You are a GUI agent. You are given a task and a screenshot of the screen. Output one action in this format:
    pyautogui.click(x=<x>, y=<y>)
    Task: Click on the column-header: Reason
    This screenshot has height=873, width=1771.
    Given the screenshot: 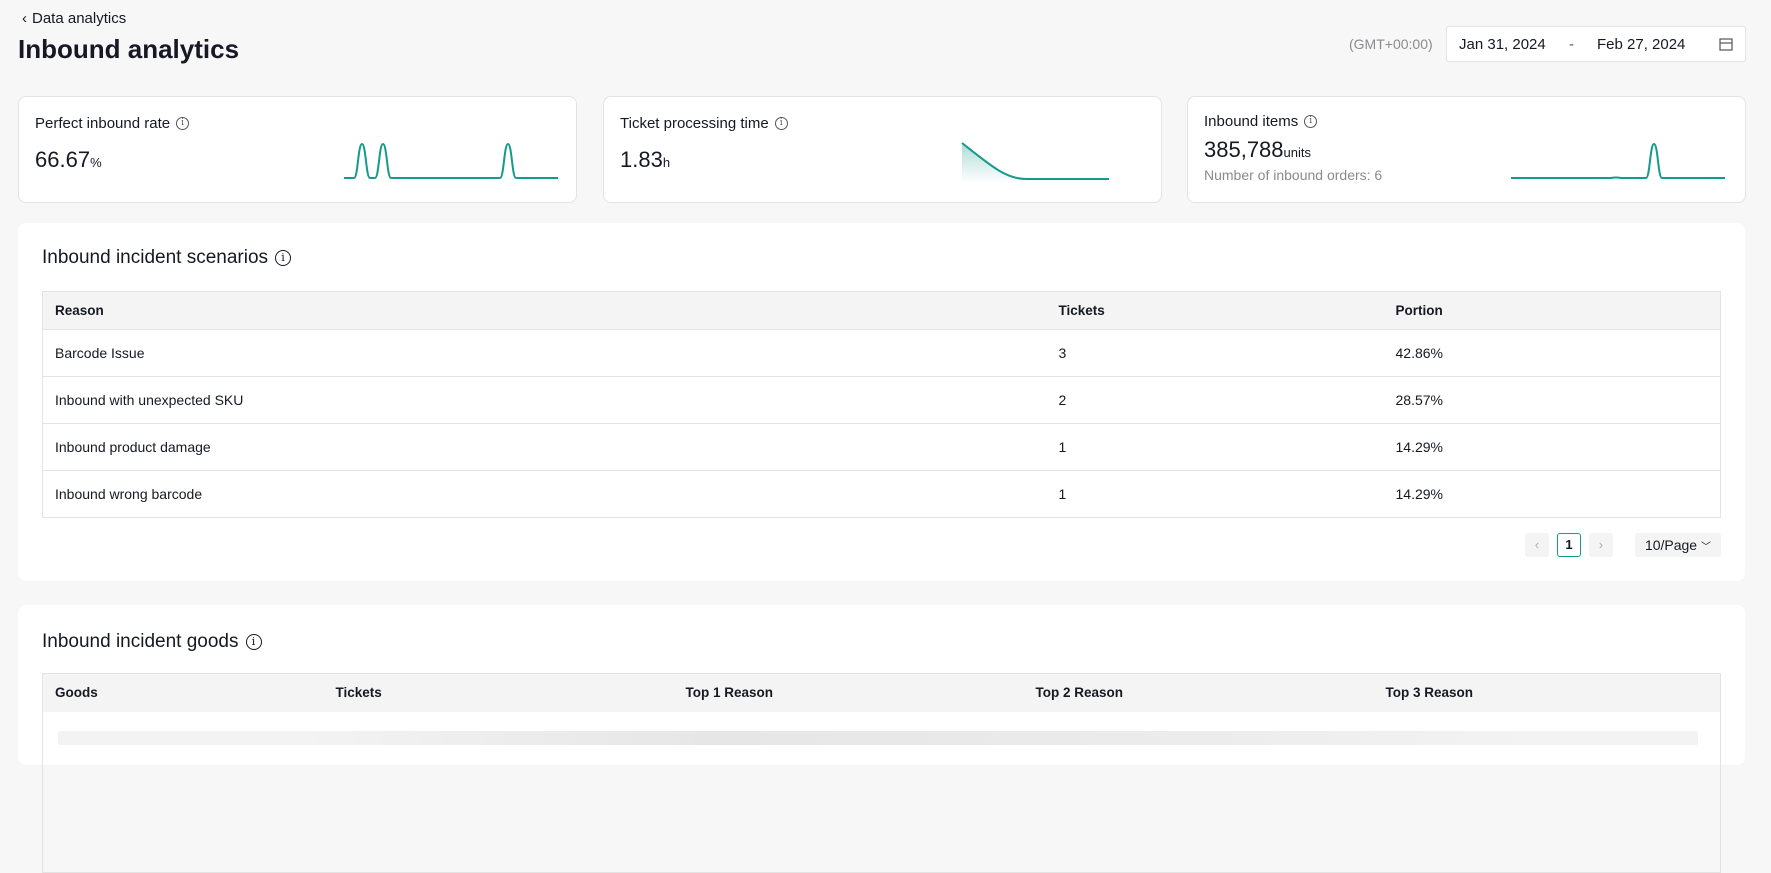 What is the action you would take?
    pyautogui.click(x=544, y=310)
    